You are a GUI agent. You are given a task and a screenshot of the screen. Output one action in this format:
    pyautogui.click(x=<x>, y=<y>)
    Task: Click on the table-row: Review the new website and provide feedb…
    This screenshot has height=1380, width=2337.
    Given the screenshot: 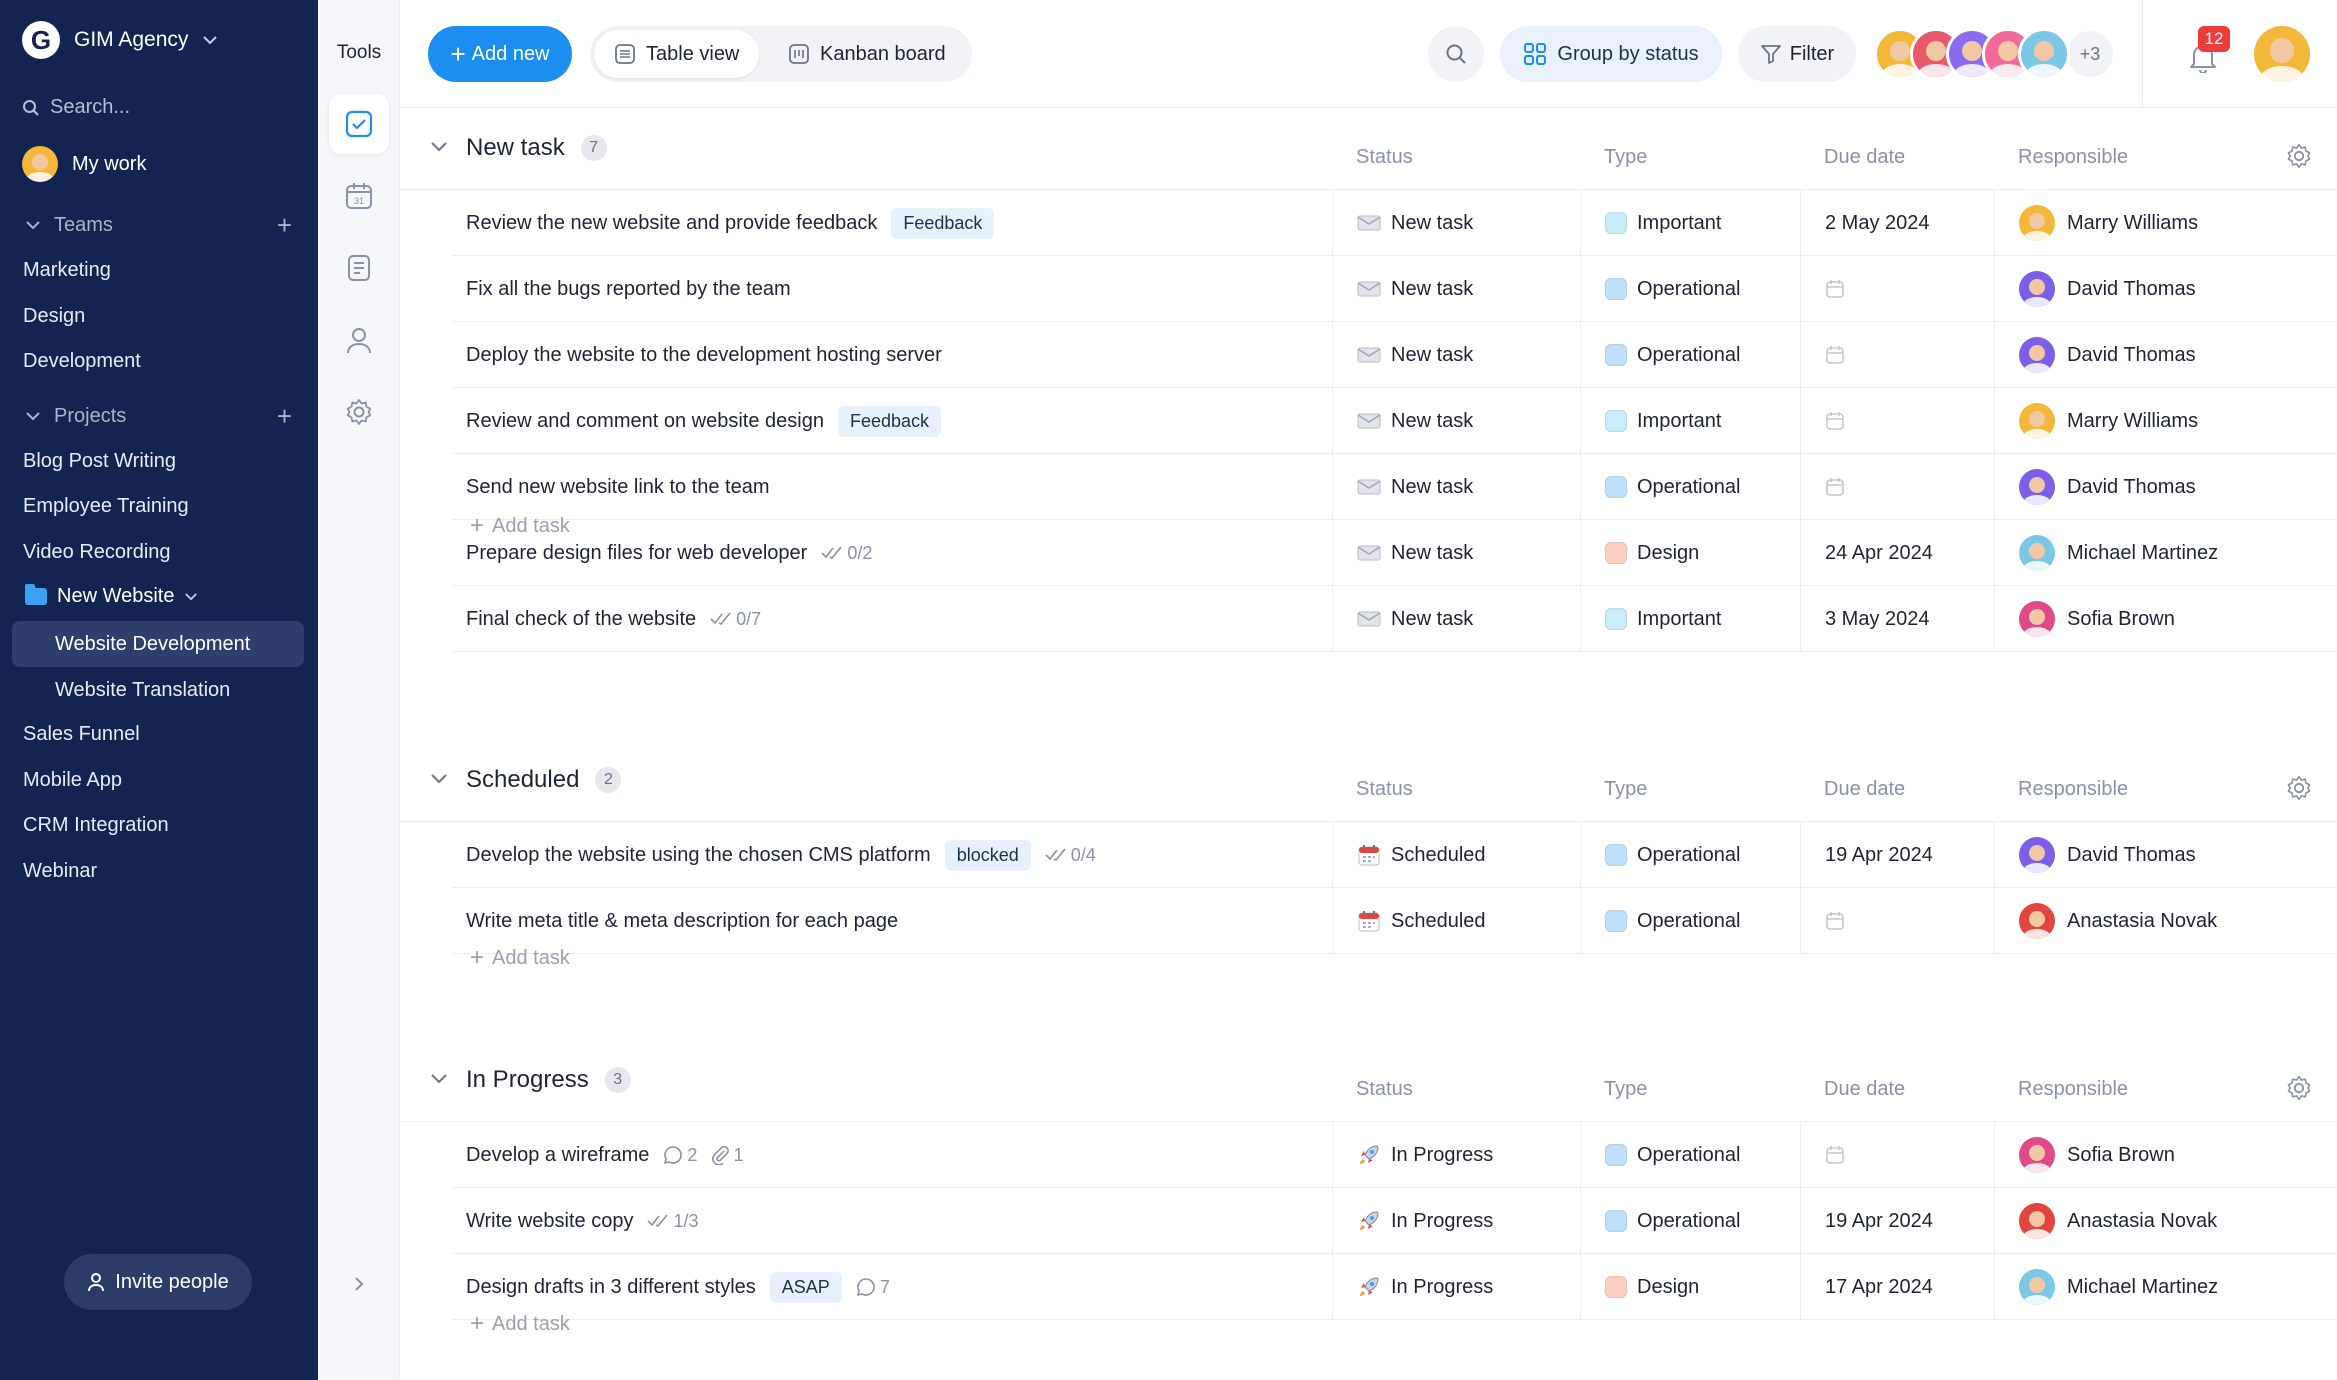 What is the action you would take?
    pyautogui.click(x=1394, y=223)
    